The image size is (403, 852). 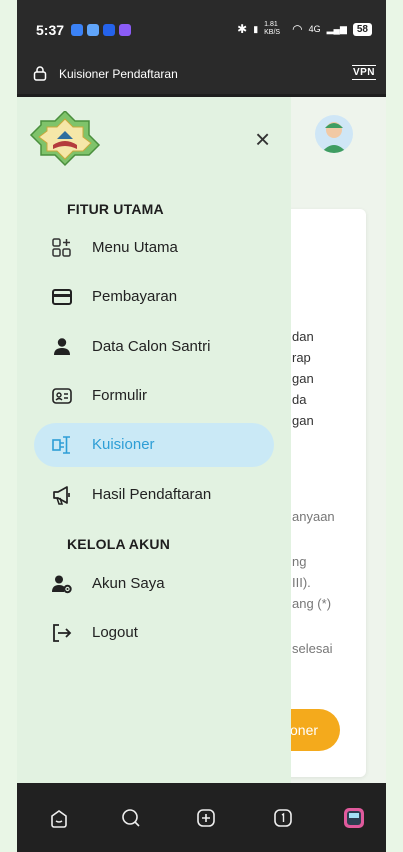 What do you see at coordinates (301, 357) in the screenshot?
I see `bg-text: rap` at bounding box center [301, 357].